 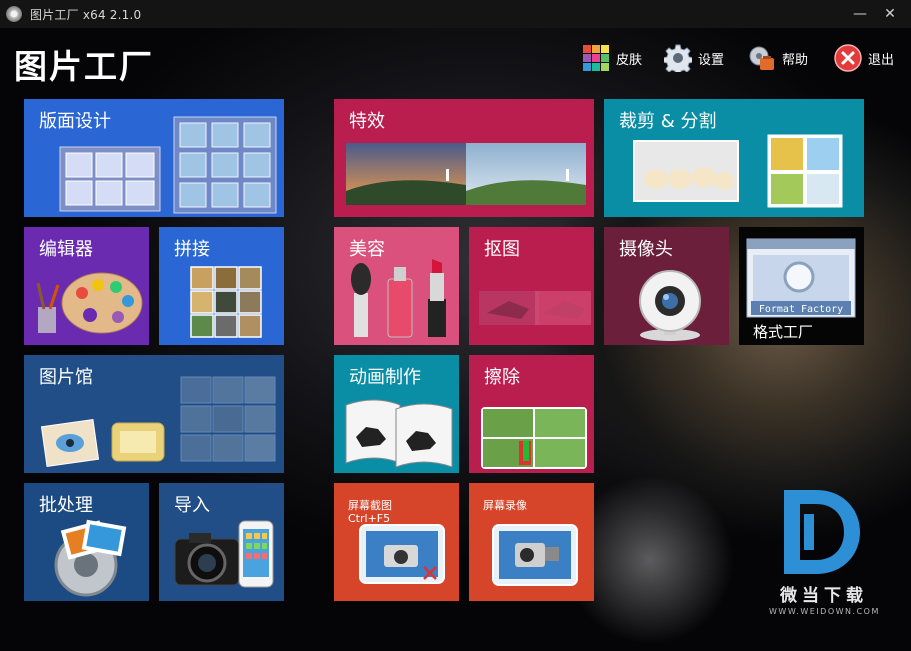 I want to click on exit-button: 退出, so click(x=864, y=58).